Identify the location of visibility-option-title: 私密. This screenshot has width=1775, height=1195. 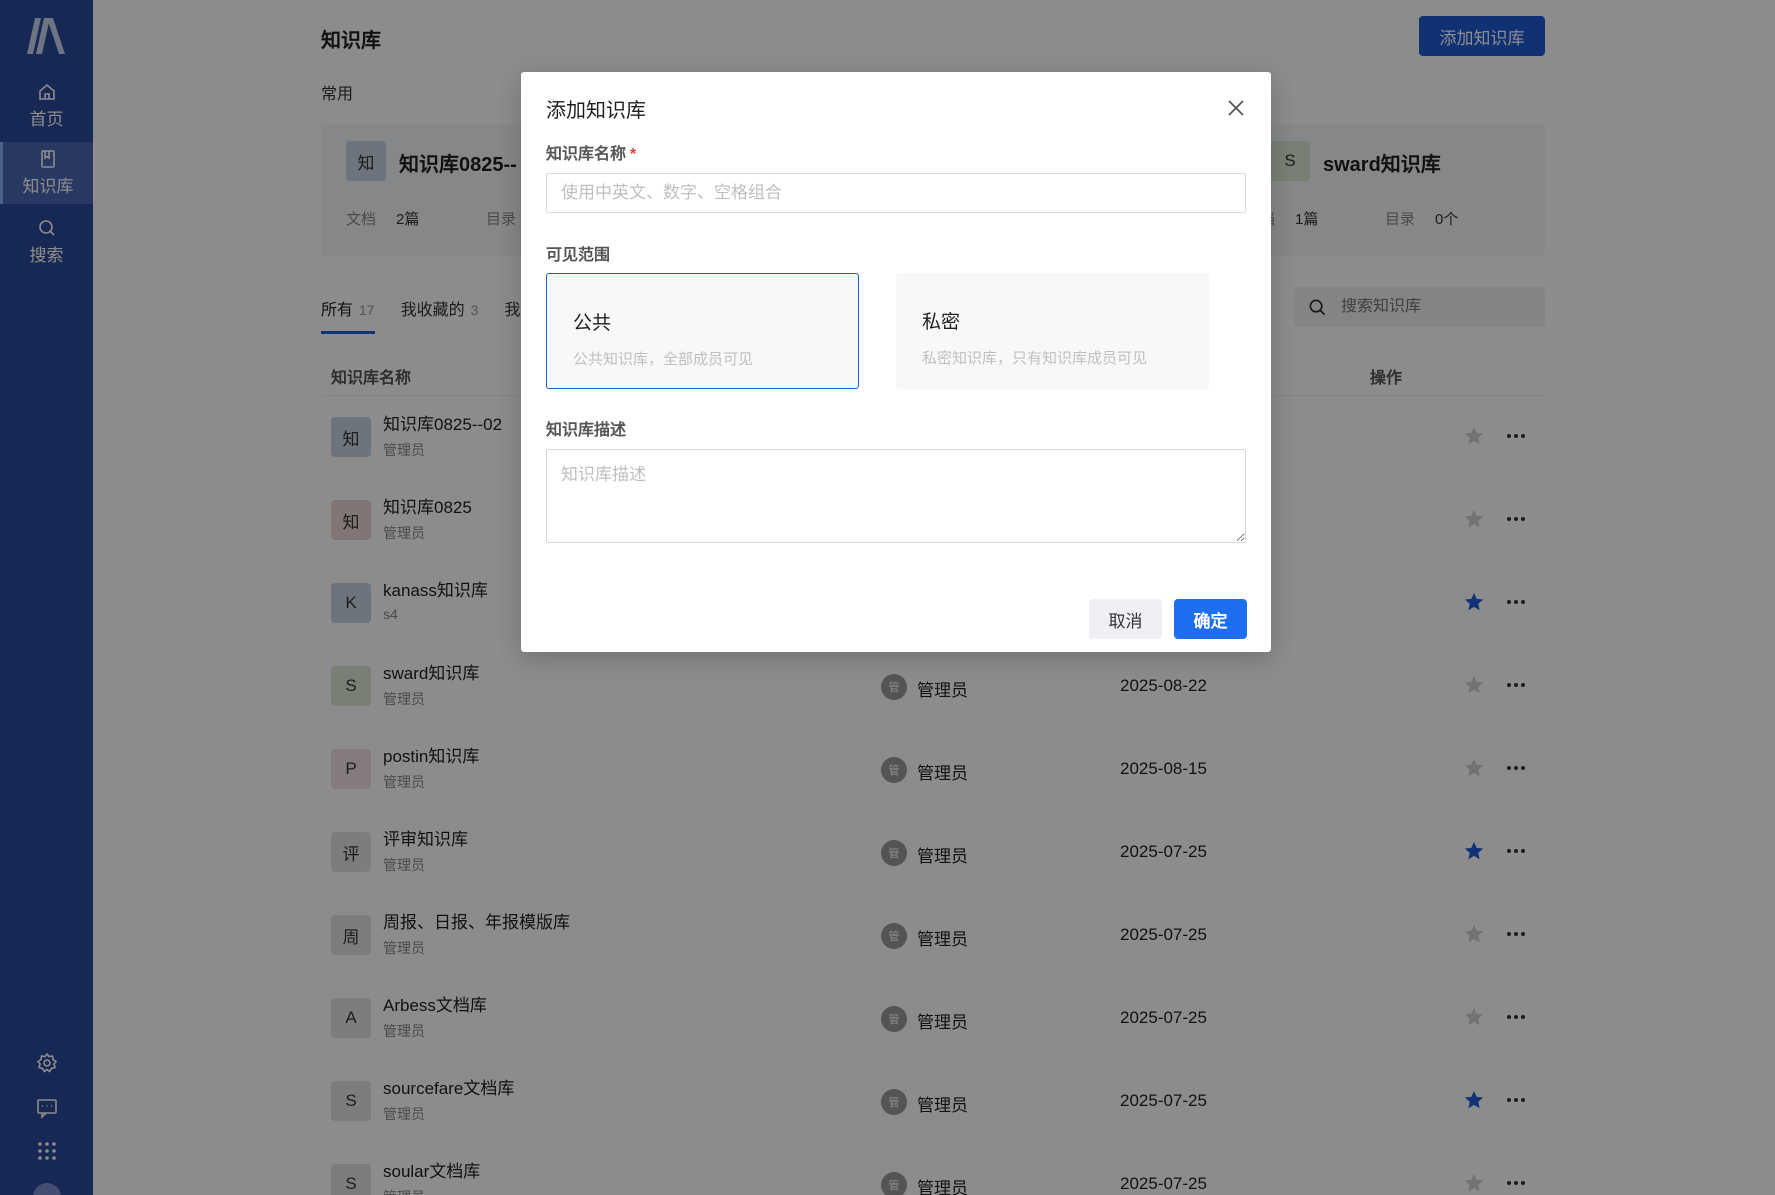
(941, 322).